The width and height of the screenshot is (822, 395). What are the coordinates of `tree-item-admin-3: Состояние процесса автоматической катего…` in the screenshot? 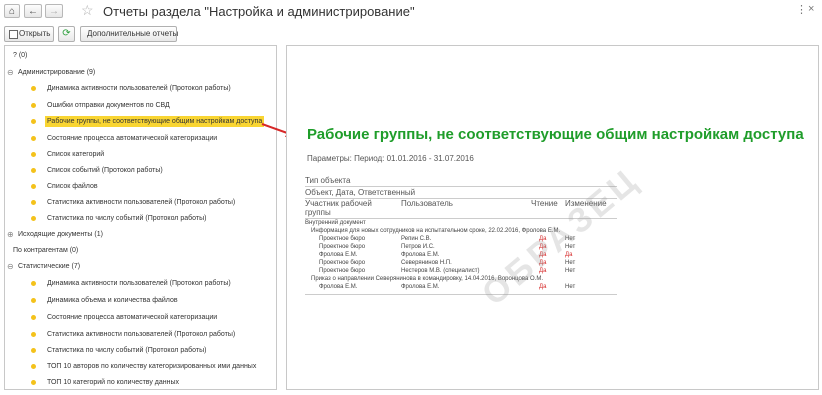 It's located at (140, 139).